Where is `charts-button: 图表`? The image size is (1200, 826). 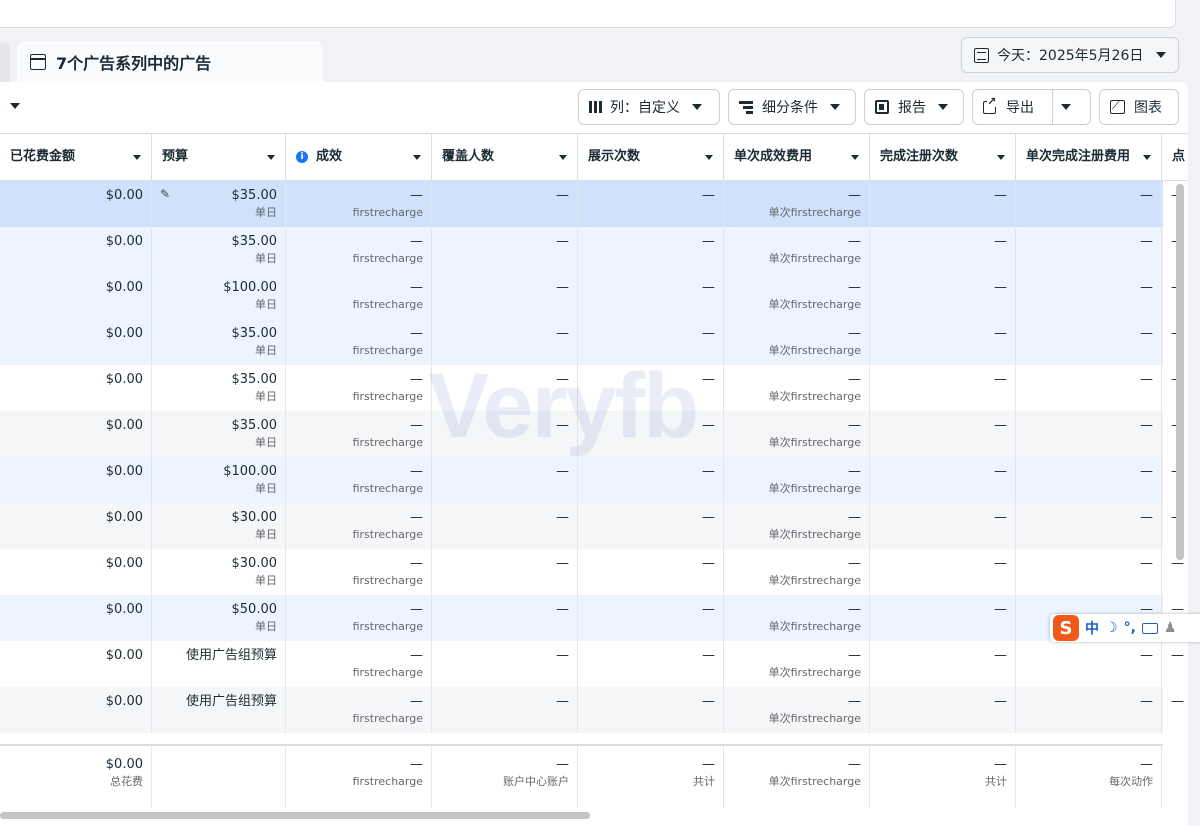 charts-button: 图表 is located at coordinates (1139, 107).